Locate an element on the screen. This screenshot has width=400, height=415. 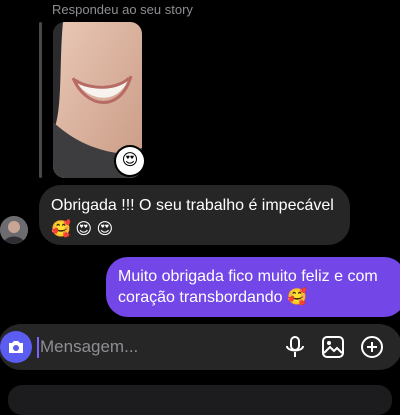
text-caret is located at coordinates (38, 347).